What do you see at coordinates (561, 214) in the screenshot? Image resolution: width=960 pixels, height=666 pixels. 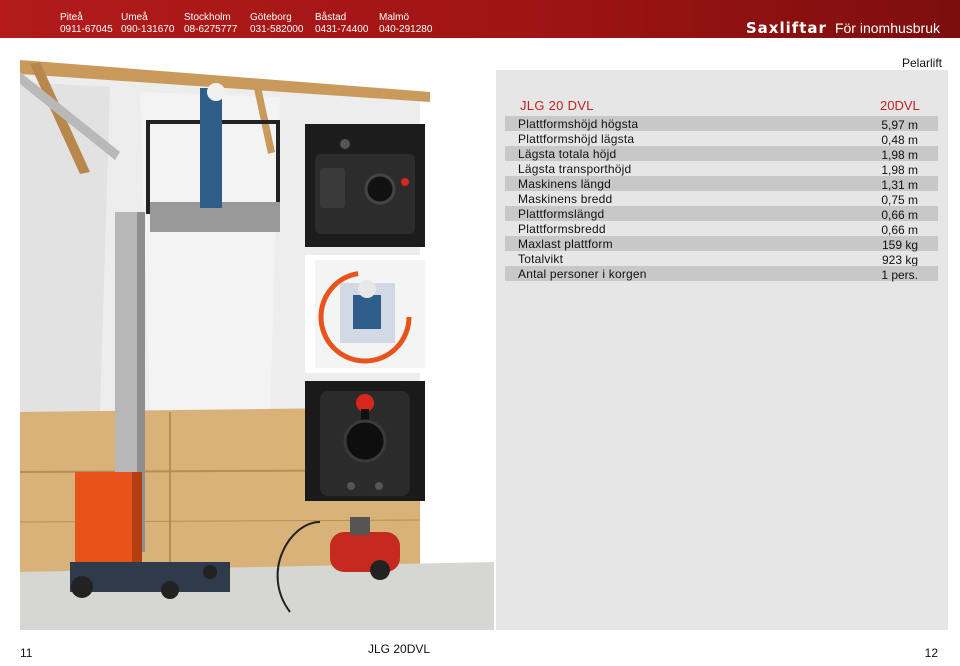 I see `spec-label: Plattformslängd` at bounding box center [561, 214].